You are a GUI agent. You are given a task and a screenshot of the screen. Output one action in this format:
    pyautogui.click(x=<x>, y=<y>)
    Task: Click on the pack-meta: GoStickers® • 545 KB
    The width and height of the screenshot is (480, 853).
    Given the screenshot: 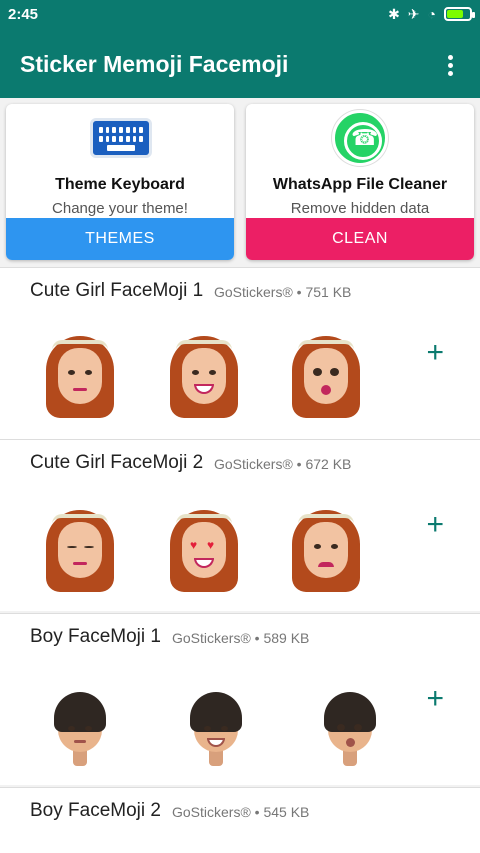 What is the action you would take?
    pyautogui.click(x=241, y=812)
    